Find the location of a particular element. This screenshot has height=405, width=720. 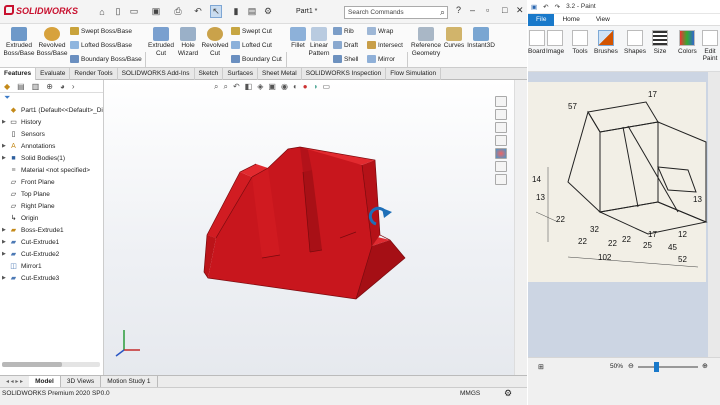

task-pane-home-icon is located at coordinates (501, 101).